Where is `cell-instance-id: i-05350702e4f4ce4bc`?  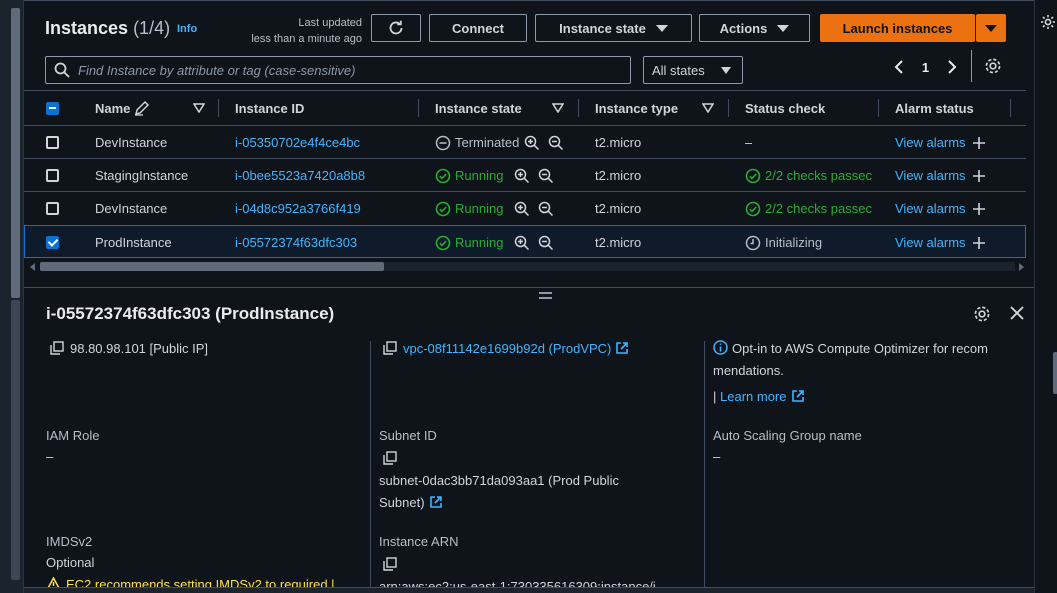 cell-instance-id: i-05350702e4f4ce4bc is located at coordinates (297, 142).